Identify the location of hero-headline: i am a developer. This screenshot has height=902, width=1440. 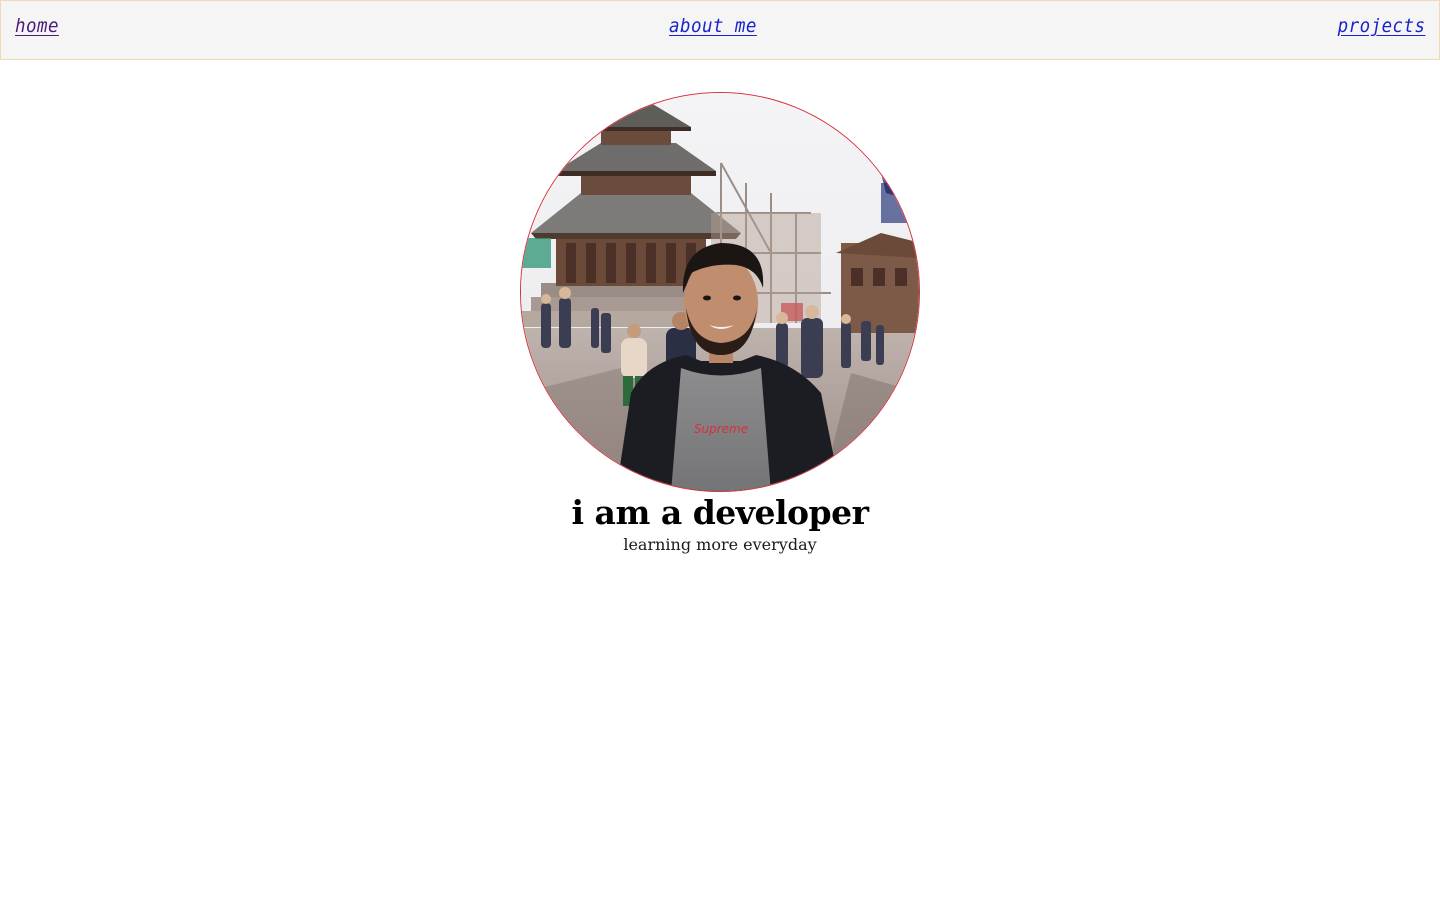
(720, 512).